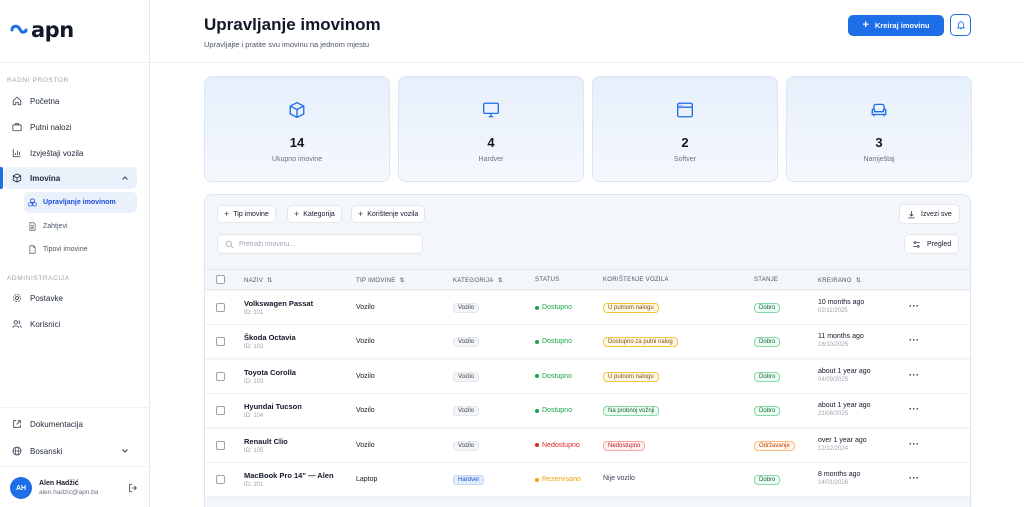  What do you see at coordinates (70, 101) in the screenshot?
I see `sidebar-item-home: Početna` at bounding box center [70, 101].